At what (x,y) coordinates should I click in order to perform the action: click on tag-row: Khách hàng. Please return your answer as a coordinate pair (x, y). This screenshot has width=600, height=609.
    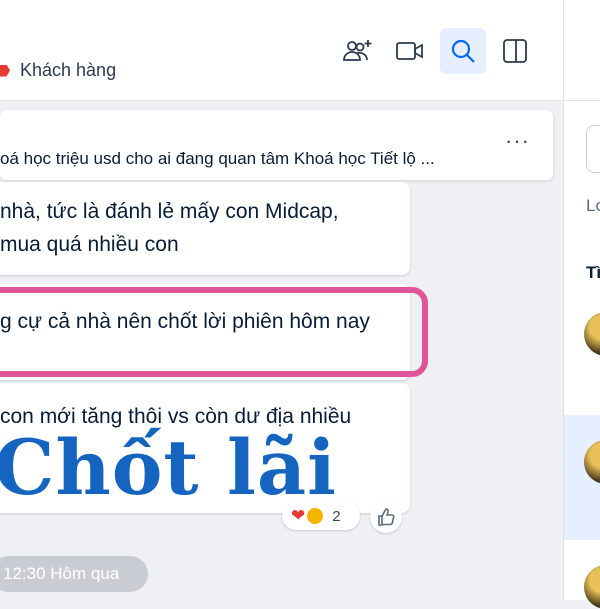
    Looking at the image, I should click on (58, 70).